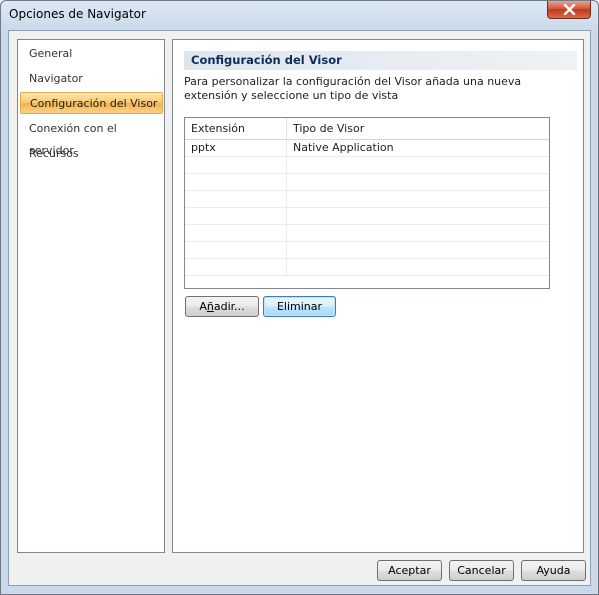  I want to click on add-button-label-prefix: A, so click(203, 306).